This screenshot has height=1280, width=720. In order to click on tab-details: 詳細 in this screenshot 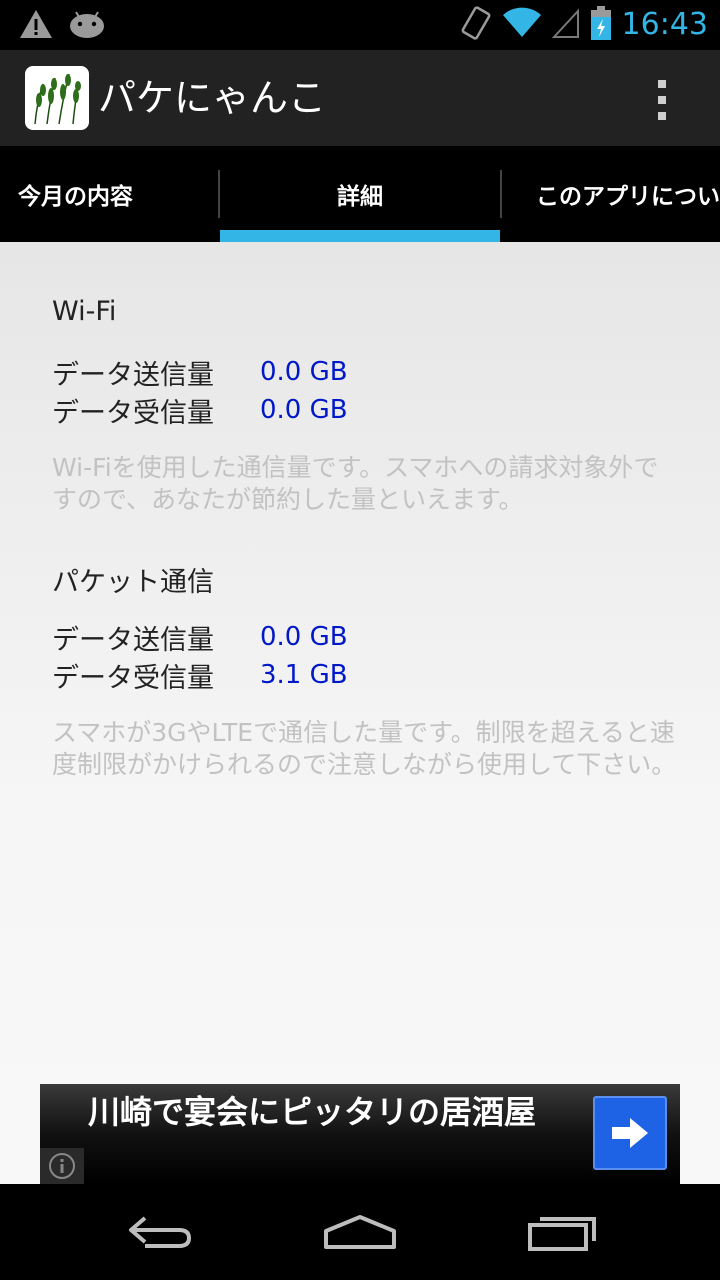, I will do `click(360, 194)`.